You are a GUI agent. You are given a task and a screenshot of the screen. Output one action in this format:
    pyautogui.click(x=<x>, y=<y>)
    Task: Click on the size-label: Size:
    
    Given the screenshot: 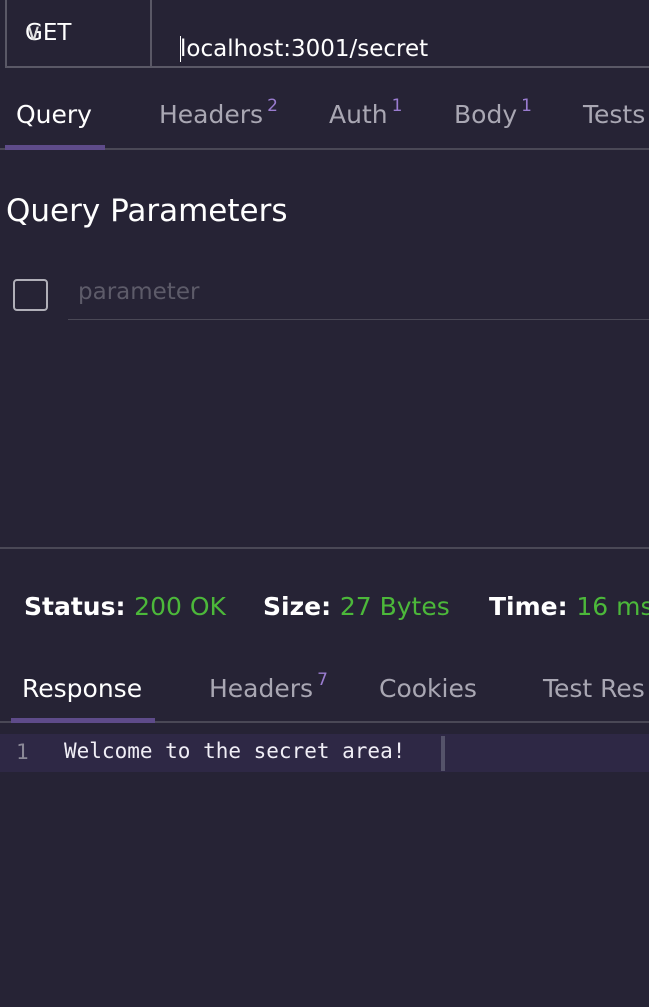 What is the action you would take?
    pyautogui.click(x=297, y=606)
    